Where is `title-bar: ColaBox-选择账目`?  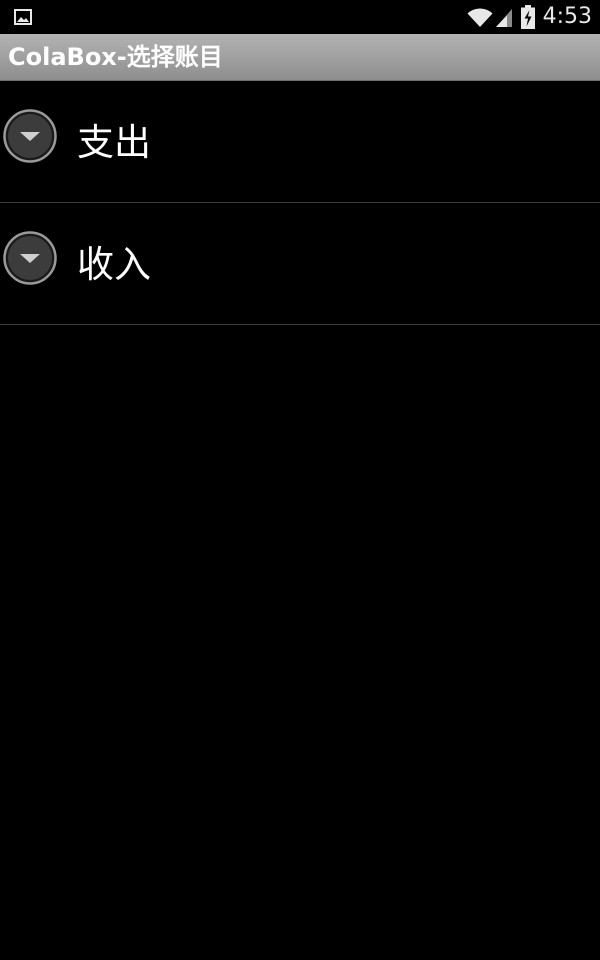
title-bar: ColaBox-选择账目 is located at coordinates (300, 57).